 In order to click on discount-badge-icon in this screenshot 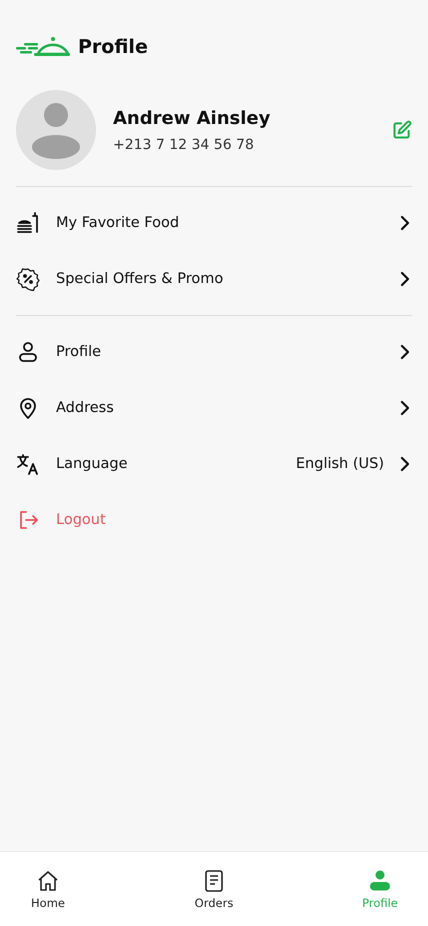, I will do `click(28, 279)`.